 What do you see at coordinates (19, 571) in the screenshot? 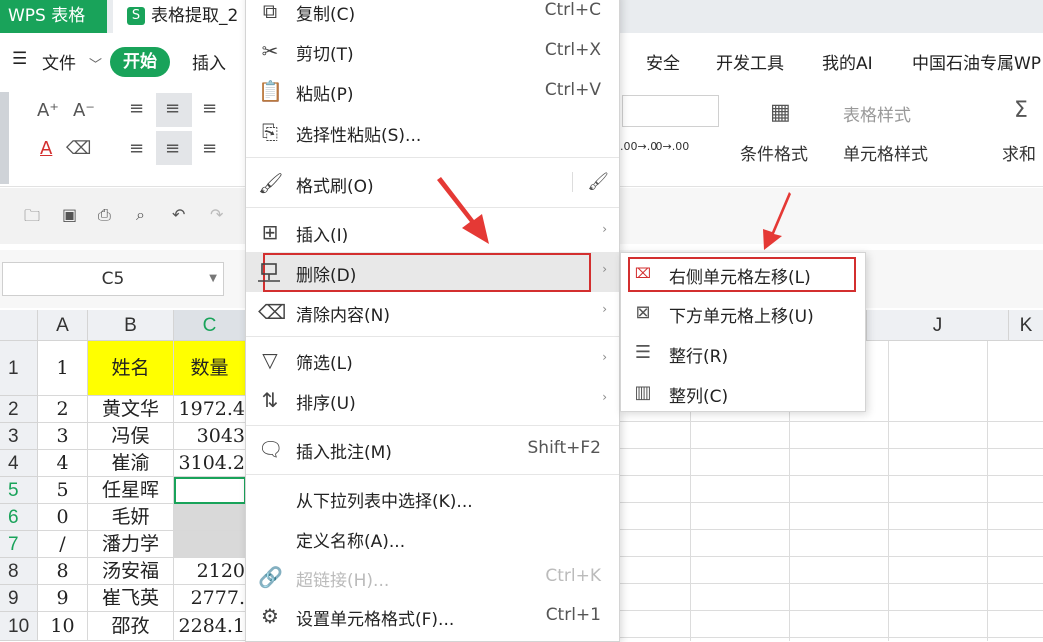
I see `row-header: 8` at bounding box center [19, 571].